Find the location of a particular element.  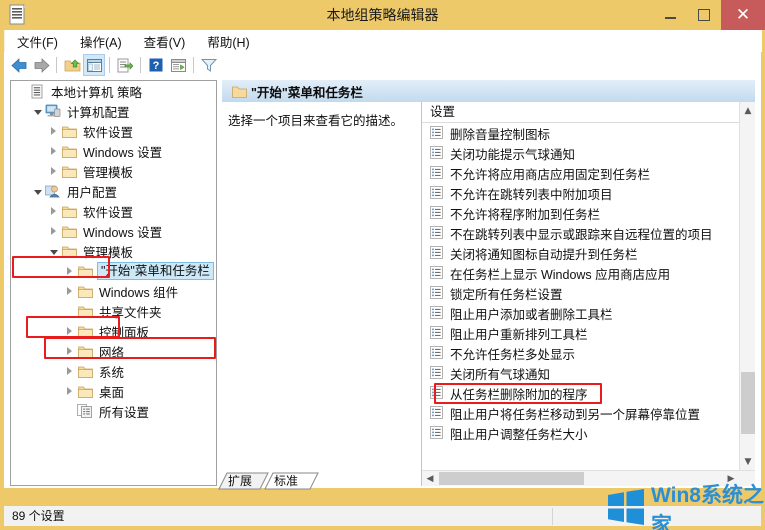

menu-action: 操作(A) is located at coordinates (101, 41).